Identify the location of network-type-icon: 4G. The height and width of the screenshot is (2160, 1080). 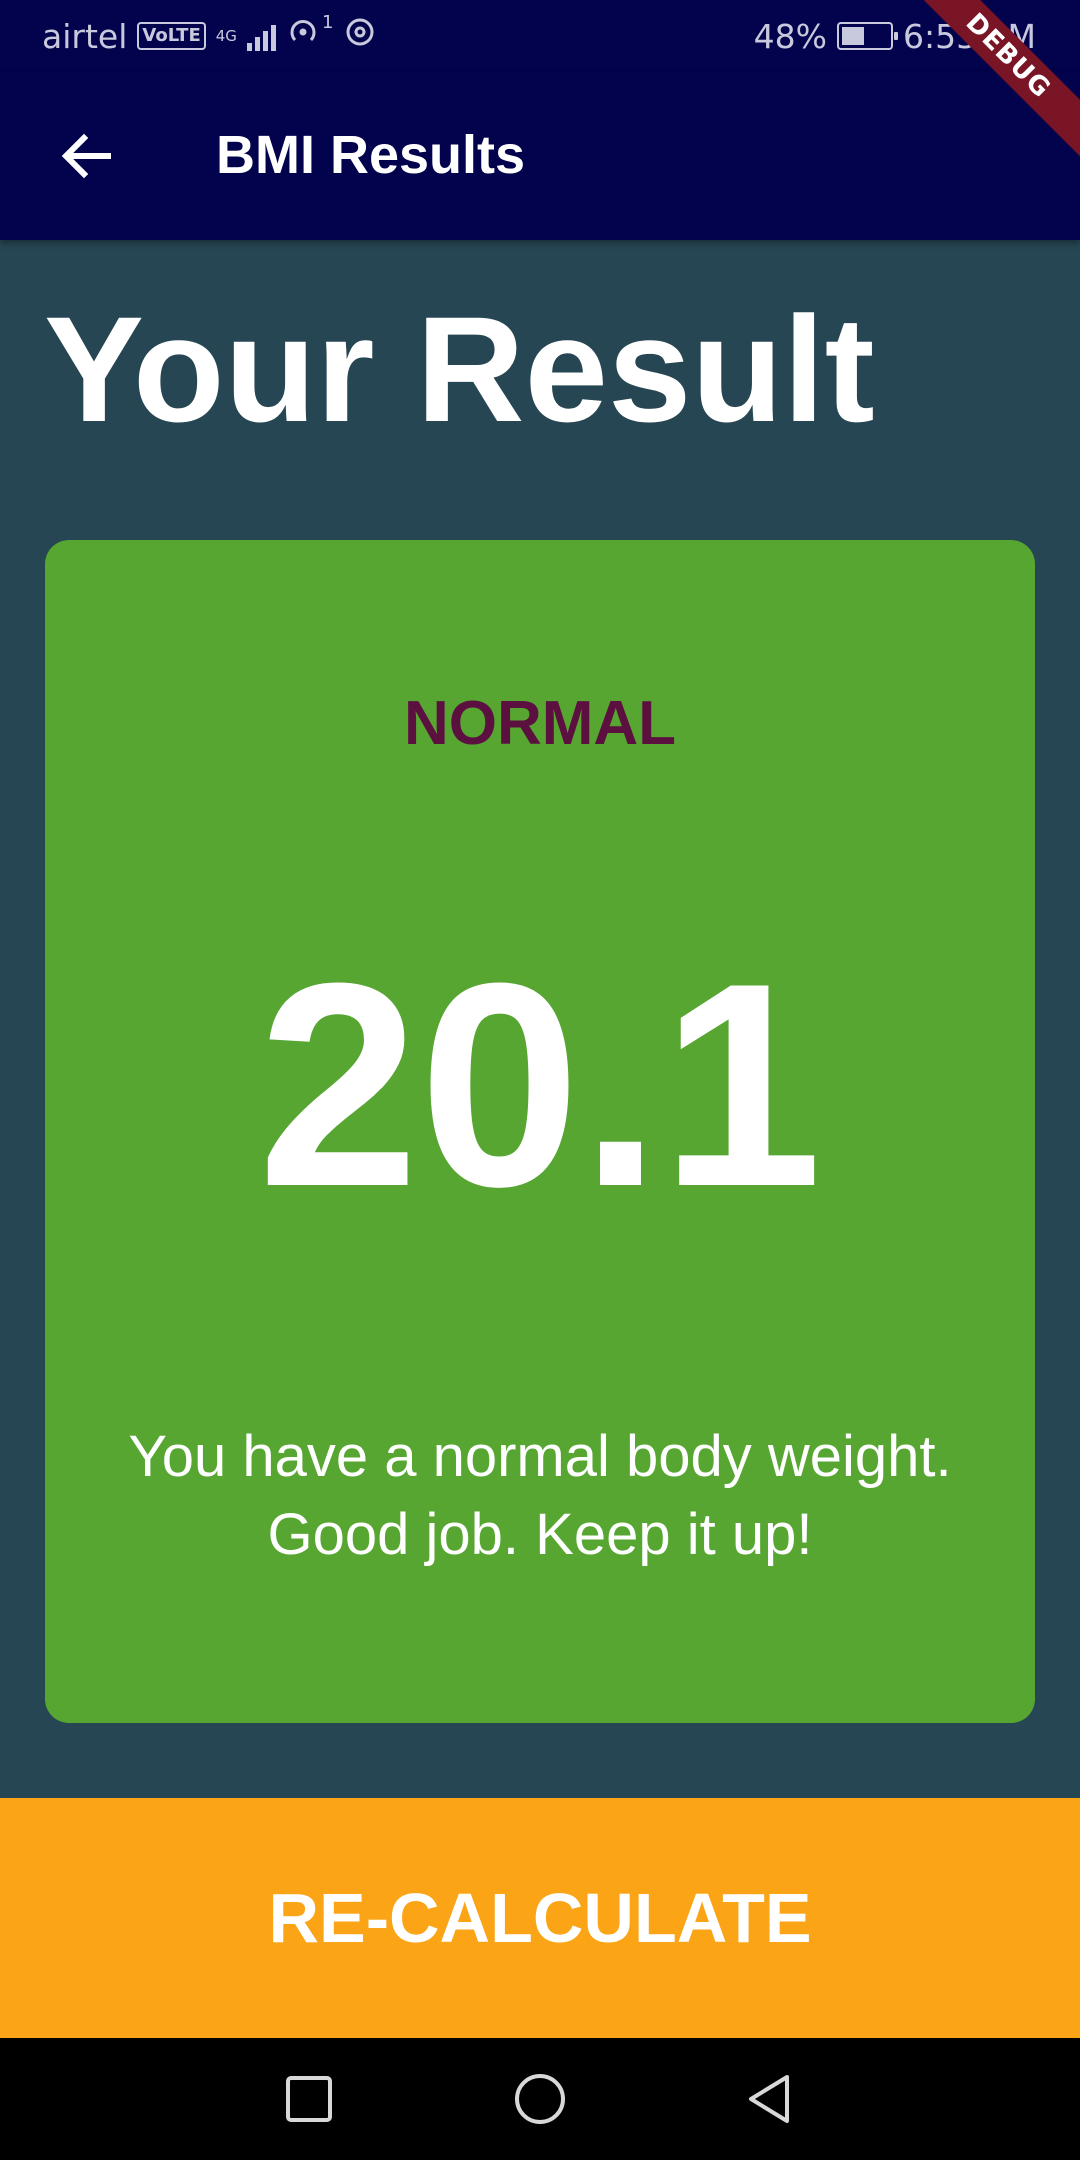
(226, 35).